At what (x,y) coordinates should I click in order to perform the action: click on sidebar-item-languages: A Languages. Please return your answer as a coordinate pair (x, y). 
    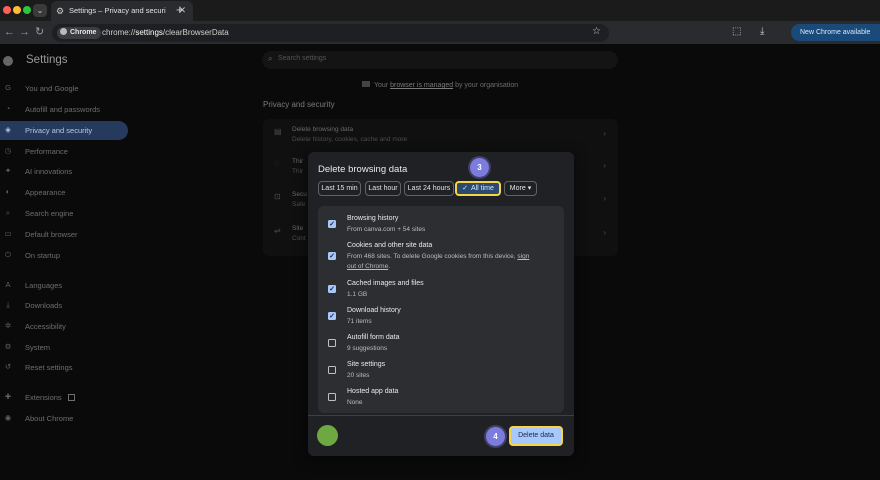
    Looking at the image, I should click on (64, 285).